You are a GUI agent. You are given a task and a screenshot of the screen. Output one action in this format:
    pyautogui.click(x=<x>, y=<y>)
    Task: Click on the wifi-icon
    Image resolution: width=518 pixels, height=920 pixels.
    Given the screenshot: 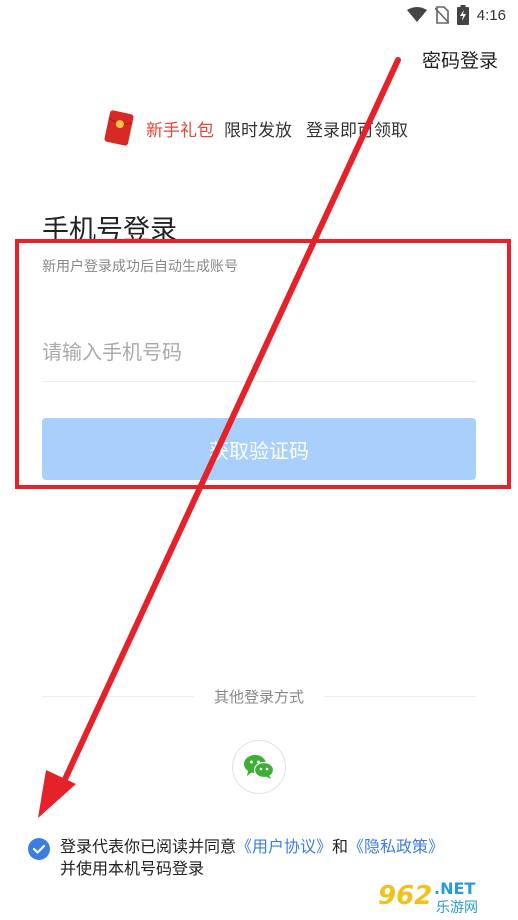 What is the action you would take?
    pyautogui.click(x=416, y=14)
    